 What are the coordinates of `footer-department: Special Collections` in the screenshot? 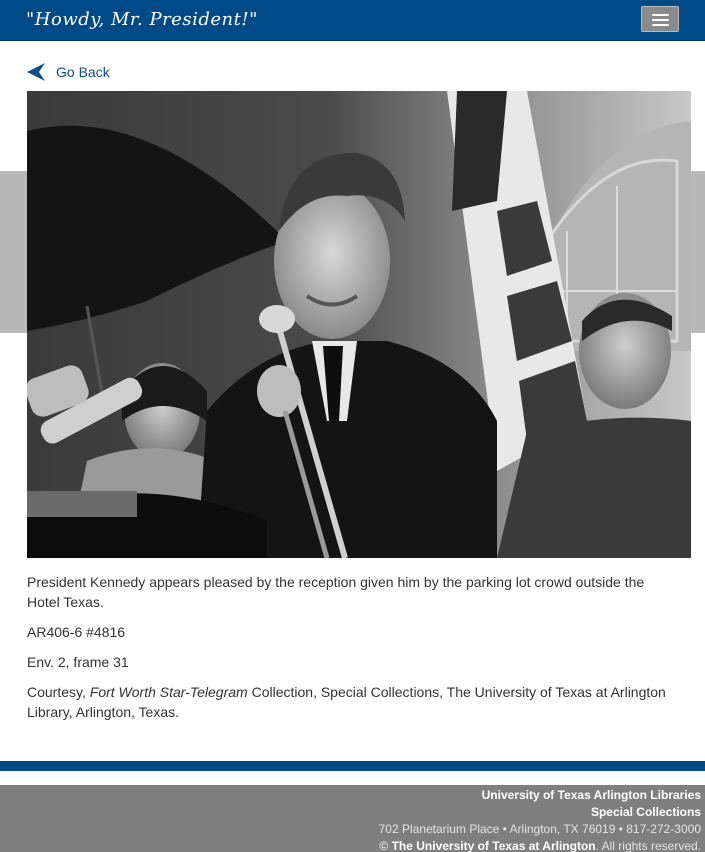 It's located at (645, 812).